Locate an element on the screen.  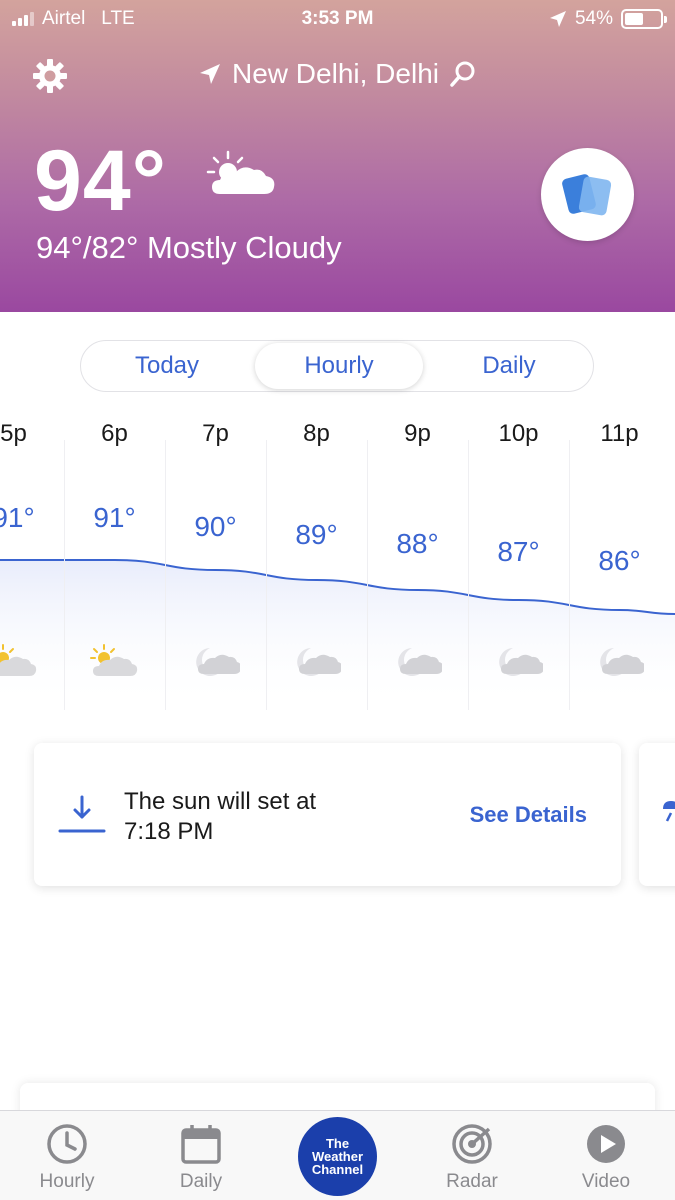
status-bar: Airtel LTE 3:53 PM 54% is located at coordinates (337, 20).